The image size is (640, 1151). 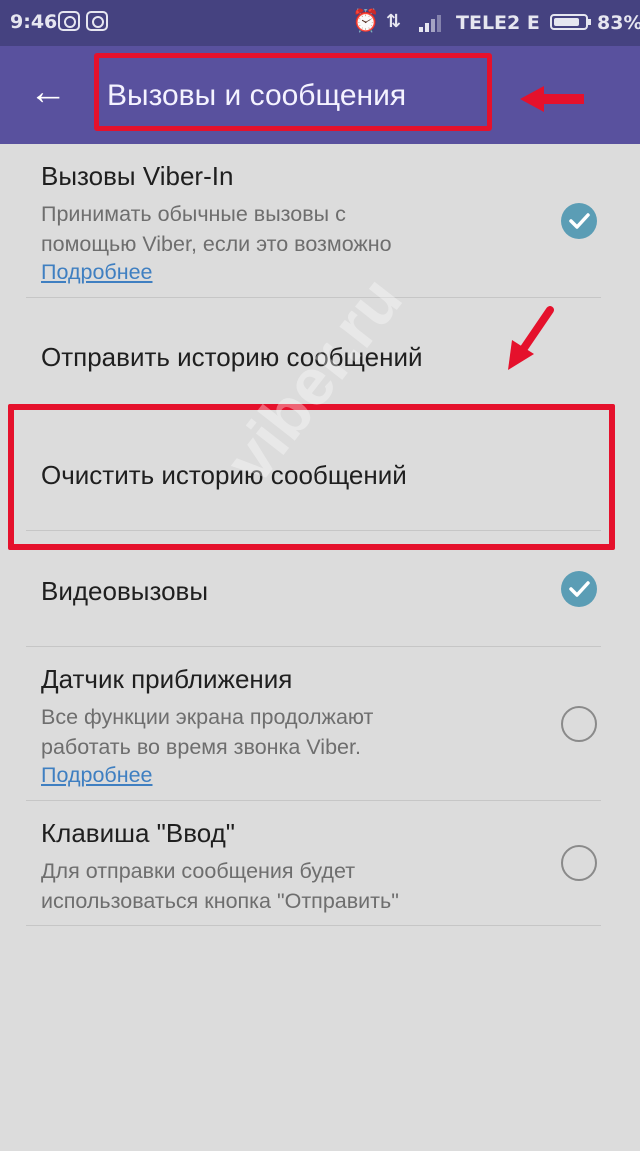 I want to click on signal-icon, so click(x=430, y=23).